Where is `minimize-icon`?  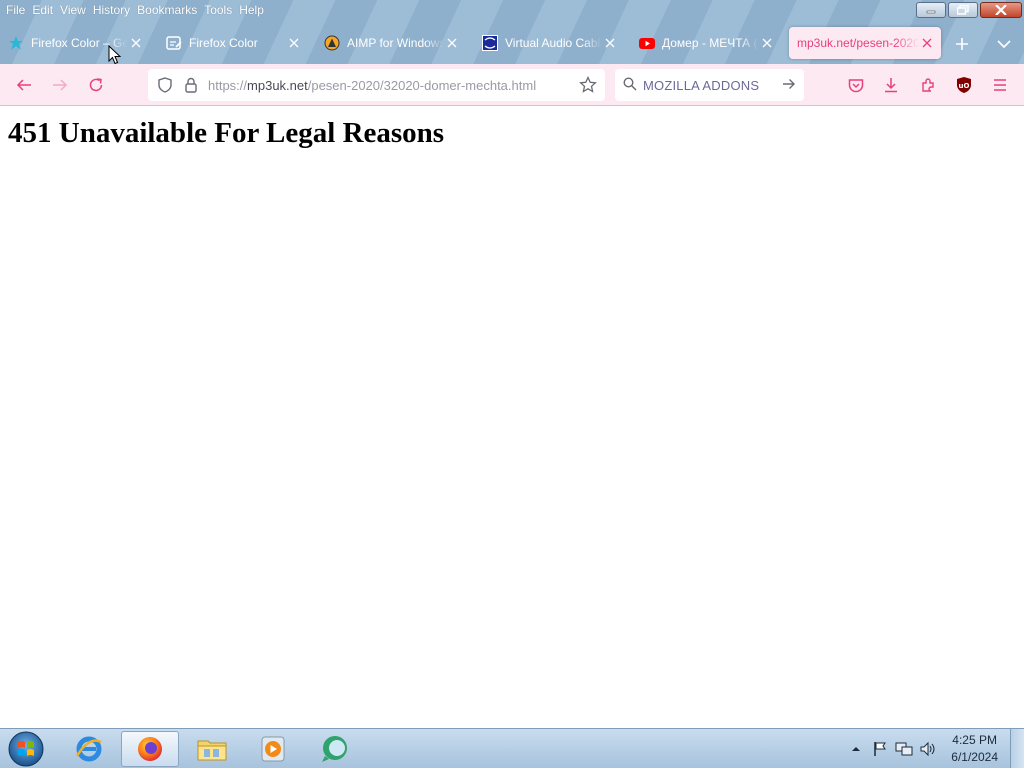 minimize-icon is located at coordinates (931, 12).